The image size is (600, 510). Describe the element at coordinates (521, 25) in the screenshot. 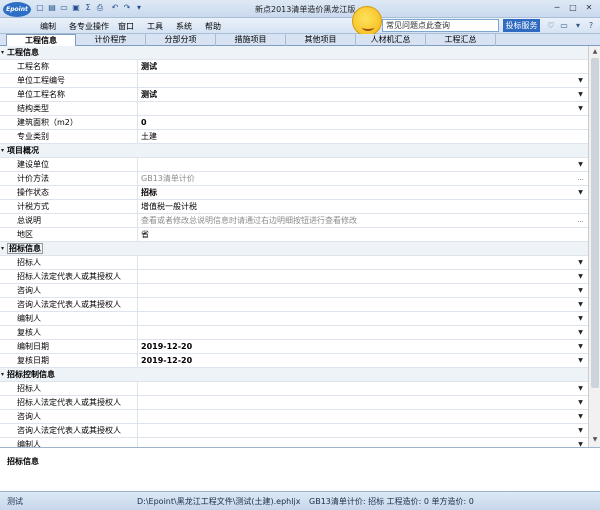

I see `bid-service-button: 投标服务` at that location.